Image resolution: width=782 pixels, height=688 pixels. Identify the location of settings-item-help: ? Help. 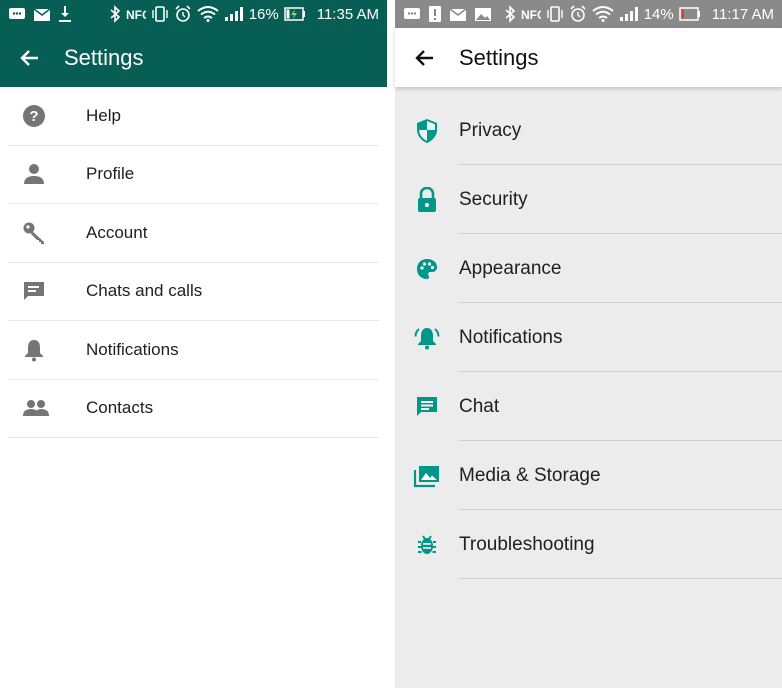
(193, 116).